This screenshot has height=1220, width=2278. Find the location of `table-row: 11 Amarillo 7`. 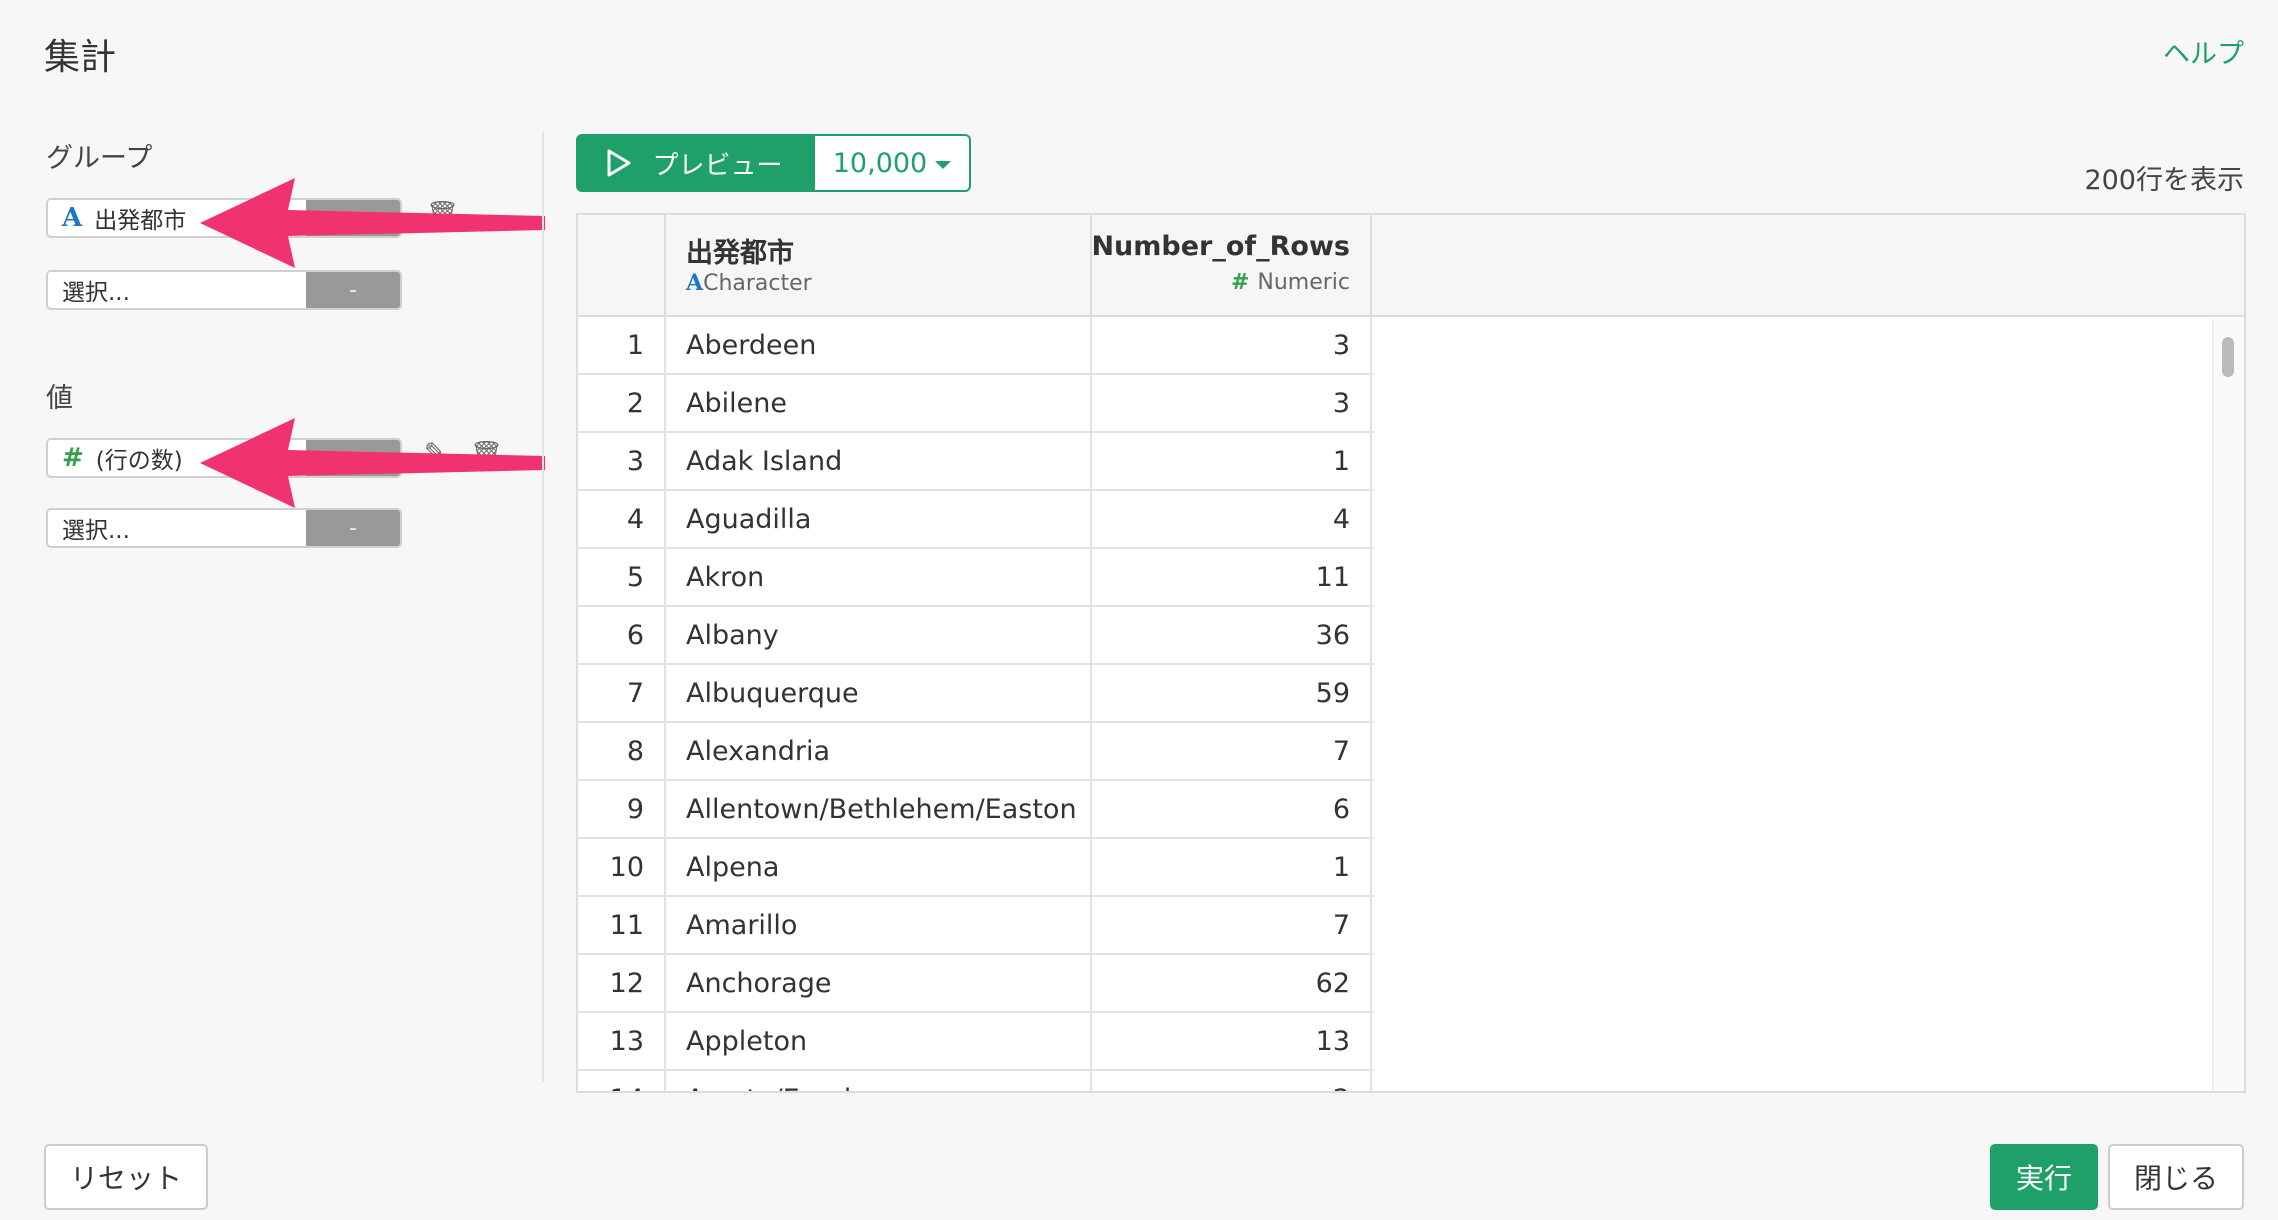

table-row: 11 Amarillo 7 is located at coordinates (976, 926).